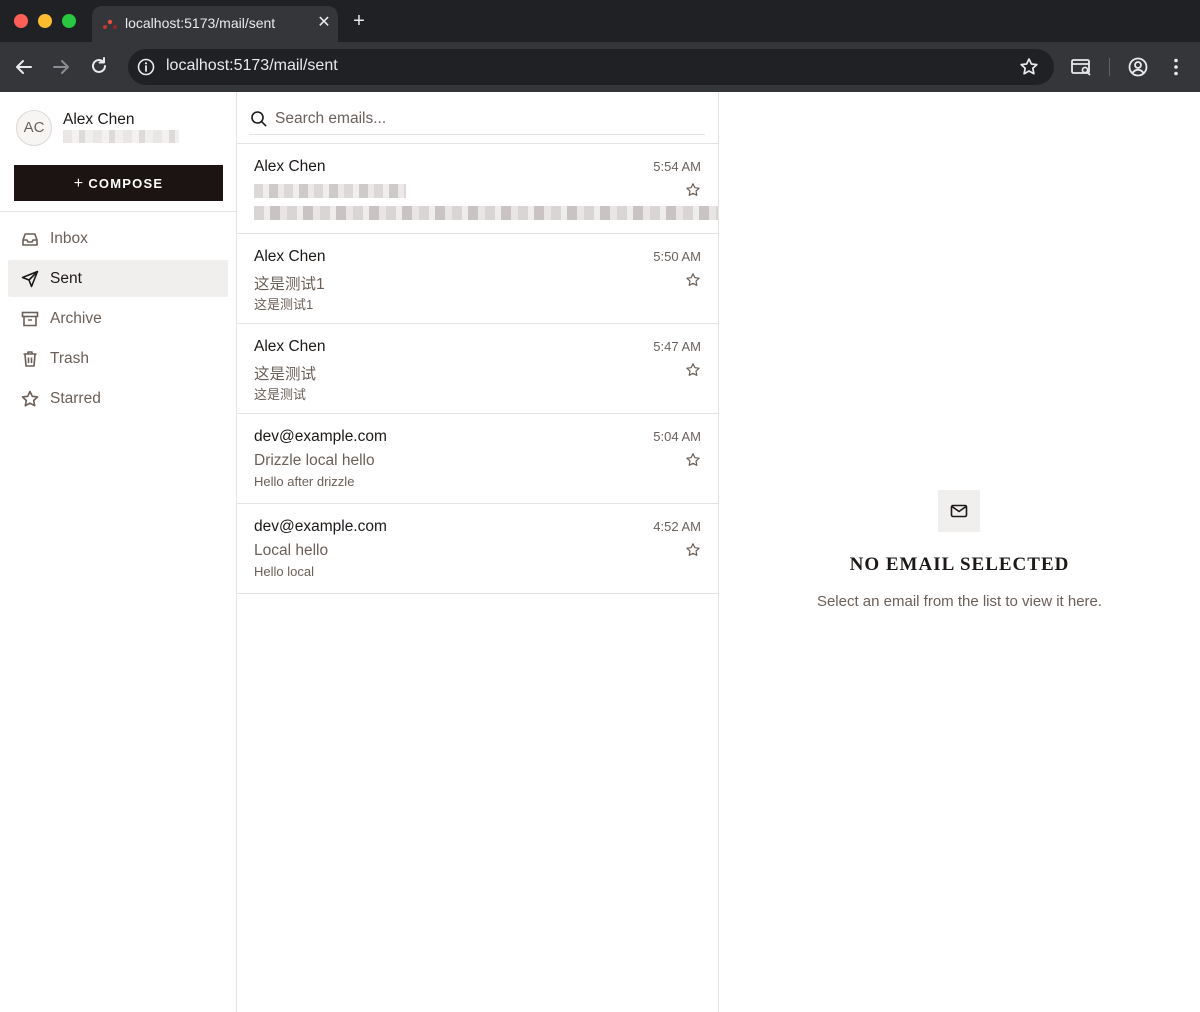 The image size is (1200, 1012). Describe the element at coordinates (21, 21) in the screenshot. I see `close-window-button` at that location.